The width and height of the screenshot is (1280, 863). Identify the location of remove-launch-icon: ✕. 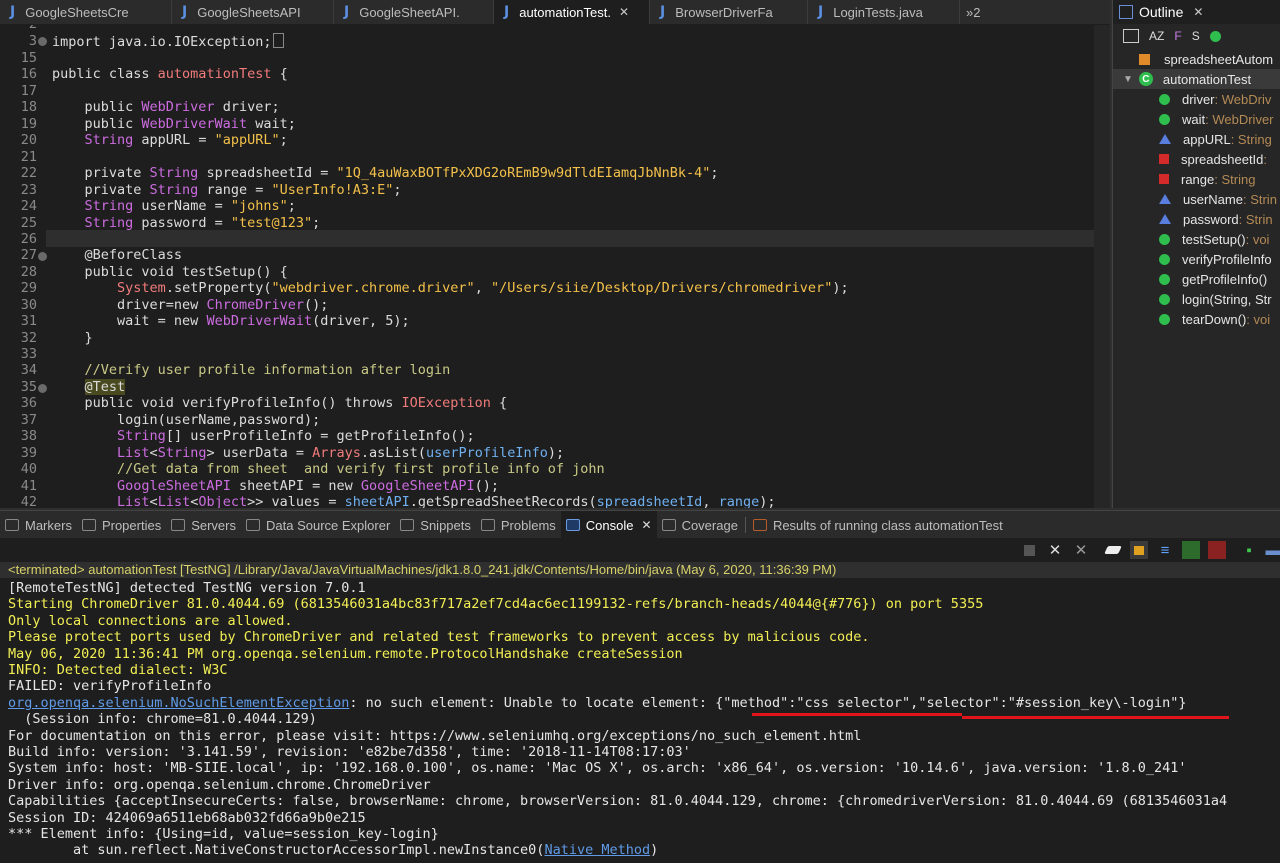
(1055, 550).